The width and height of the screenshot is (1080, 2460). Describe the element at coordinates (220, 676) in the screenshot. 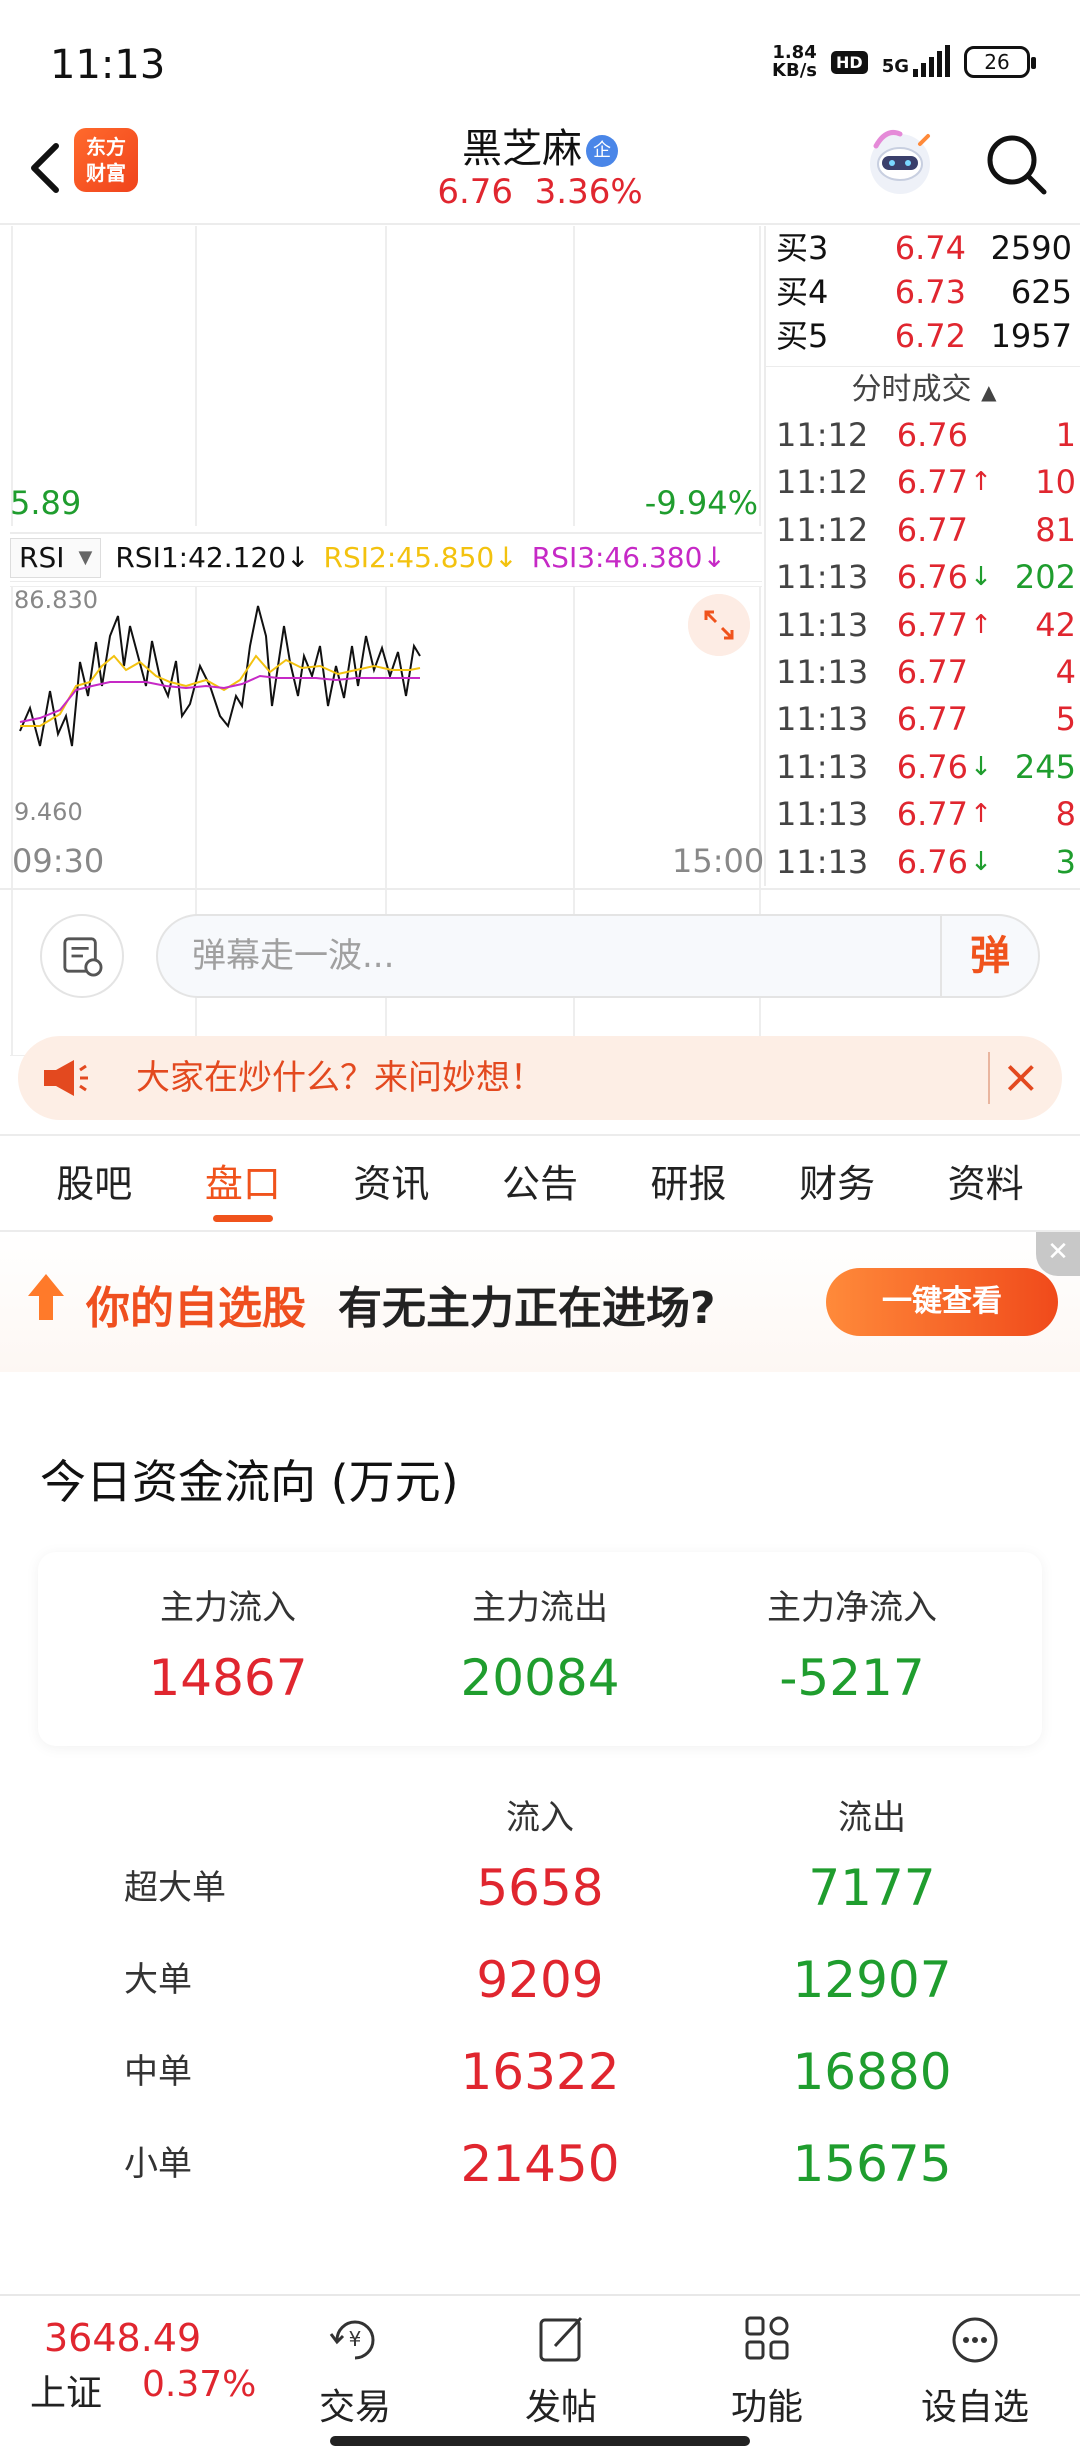

I see `rsi1-line` at that location.